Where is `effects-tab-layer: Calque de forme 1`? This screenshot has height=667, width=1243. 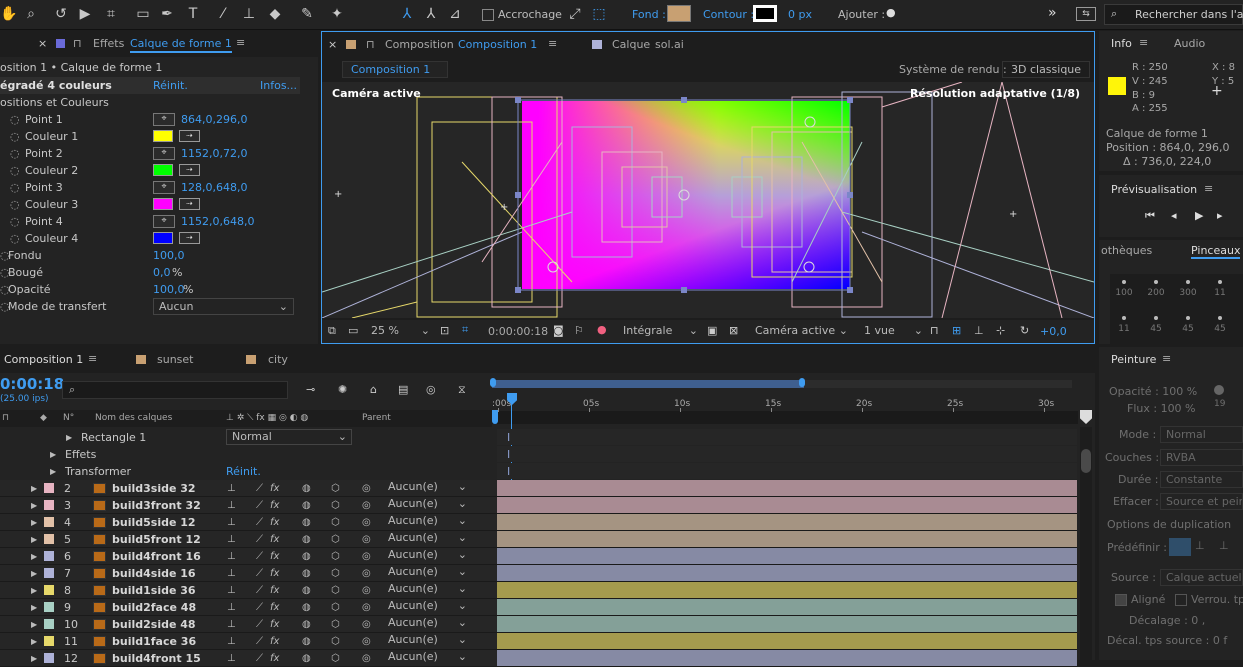 effects-tab-layer: Calque de forme 1 is located at coordinates (181, 45).